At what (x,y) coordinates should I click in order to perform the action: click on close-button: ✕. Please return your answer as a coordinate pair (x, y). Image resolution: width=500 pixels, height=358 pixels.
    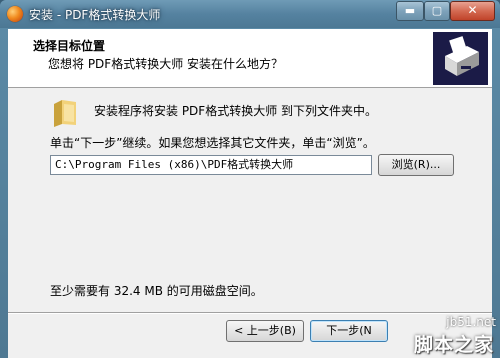
    Looking at the image, I should click on (472, 11).